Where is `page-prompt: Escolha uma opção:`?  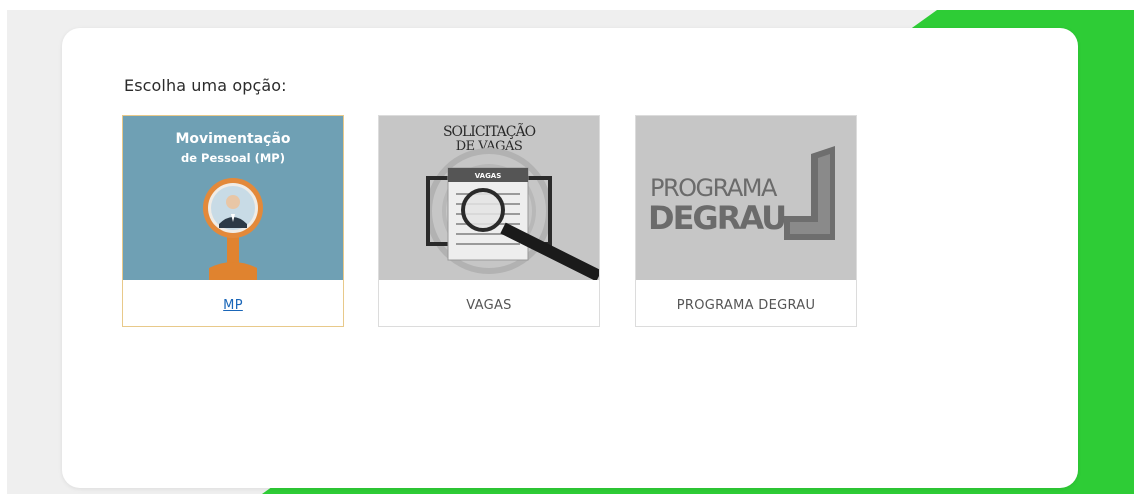
page-prompt: Escolha uma opção: is located at coordinates (205, 85).